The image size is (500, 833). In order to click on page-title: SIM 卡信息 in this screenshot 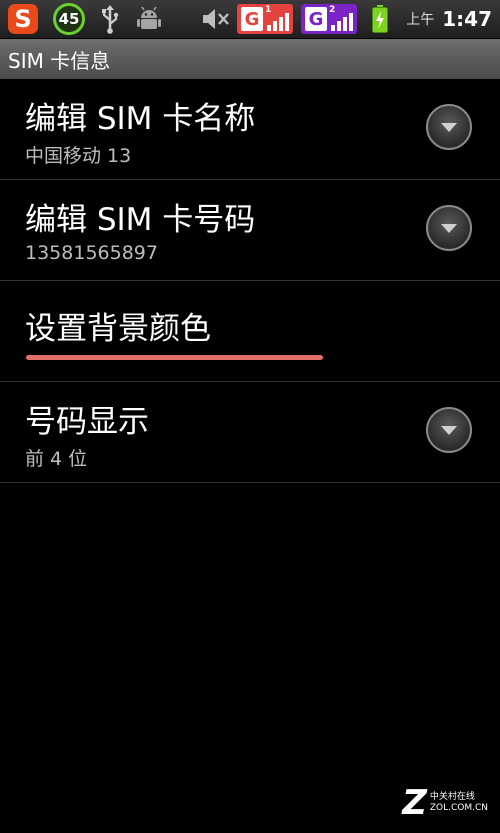, I will do `click(59, 60)`.